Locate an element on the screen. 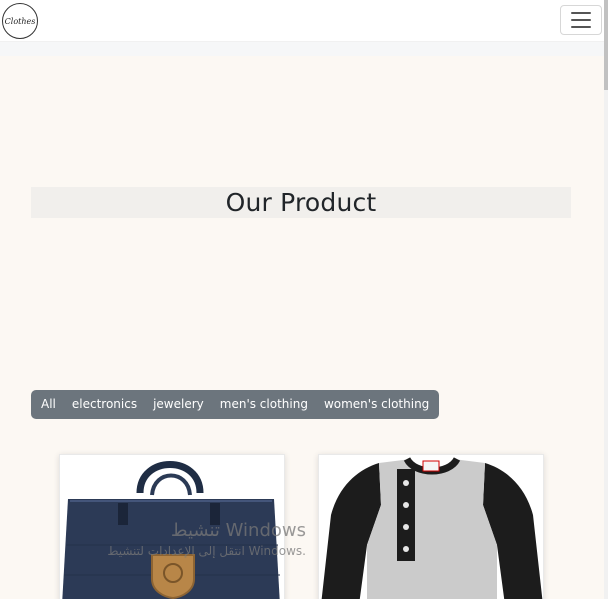 Image resolution: width=608 pixels, height=599 pixels. filter-womens-clothing-button: women's clothing is located at coordinates (376, 404).